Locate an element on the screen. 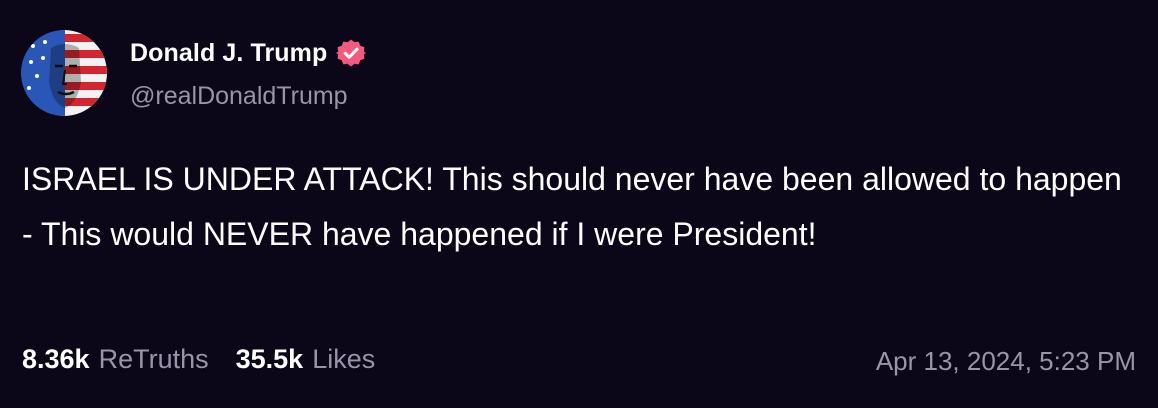  author-name-row: Donald J. Trump is located at coordinates (248, 53).